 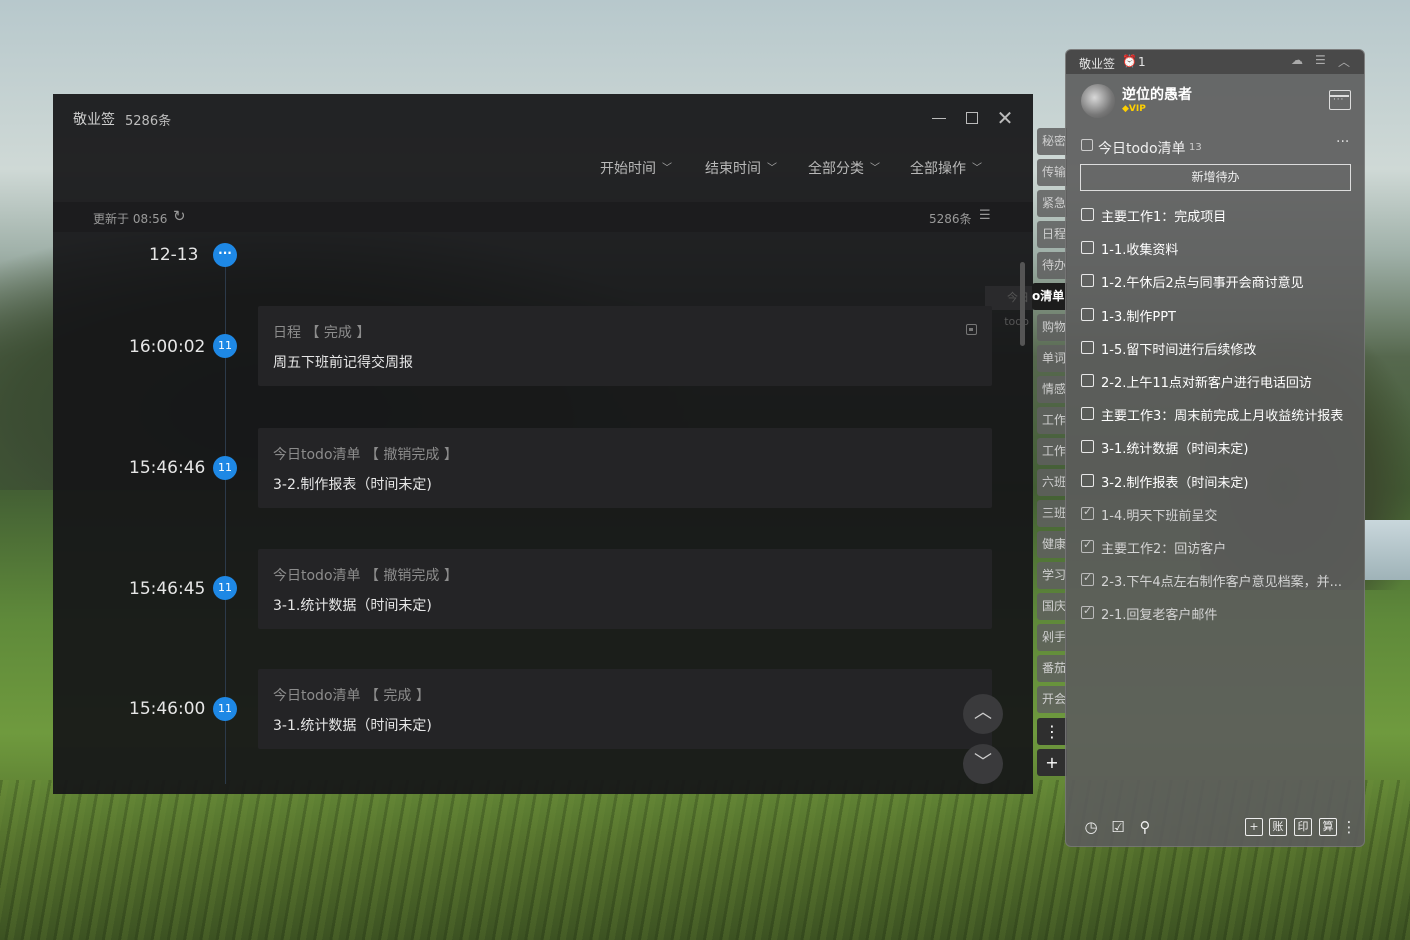 I want to click on todo-item: 1-1.收集资料, so click(x=1218, y=248).